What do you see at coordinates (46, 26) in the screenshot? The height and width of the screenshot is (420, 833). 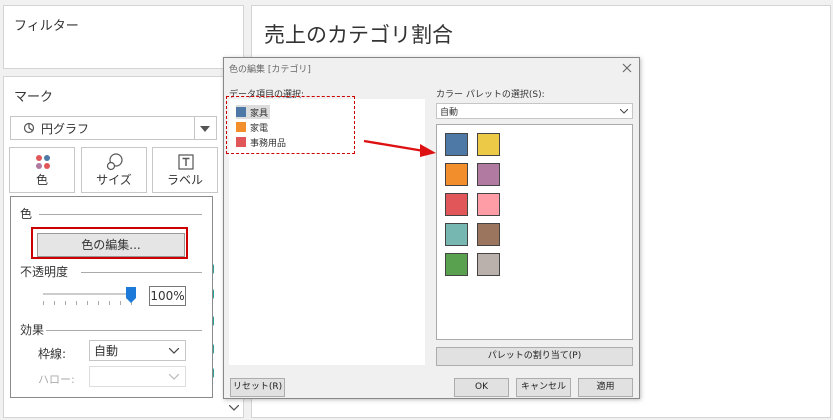 I see `filters-title: フィルター` at bounding box center [46, 26].